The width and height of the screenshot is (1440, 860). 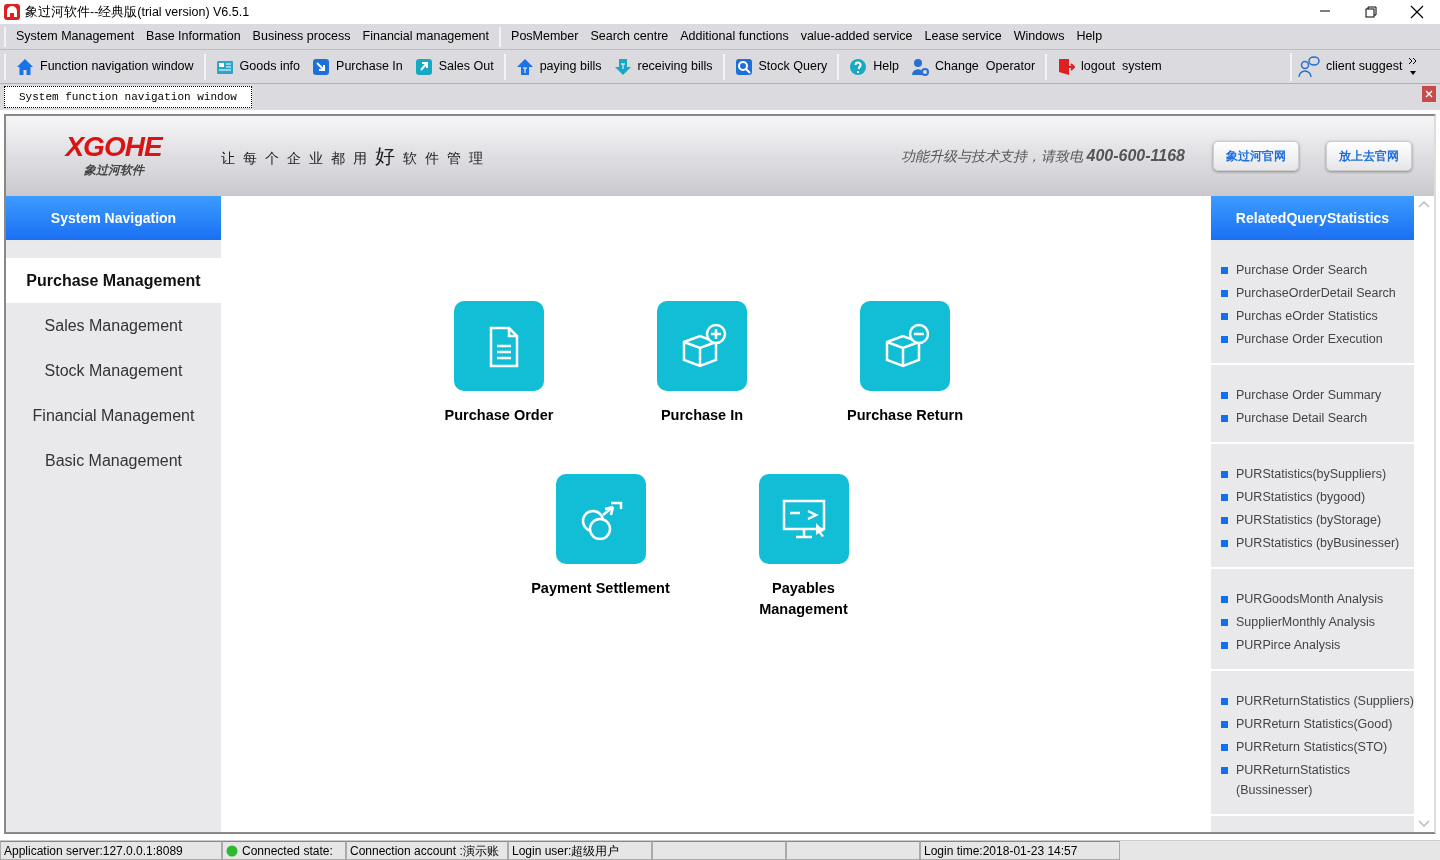 I want to click on status-cell: Login user:超级用户, so click(x=580, y=850).